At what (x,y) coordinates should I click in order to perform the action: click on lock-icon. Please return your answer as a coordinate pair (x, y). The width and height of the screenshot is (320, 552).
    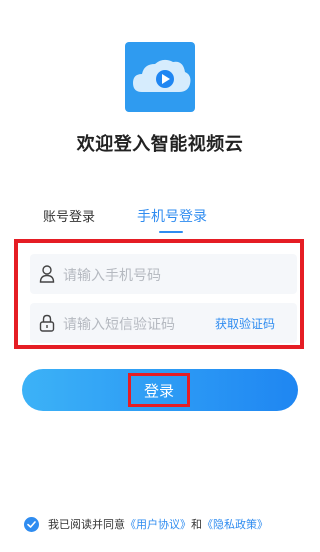
    Looking at the image, I should click on (47, 323).